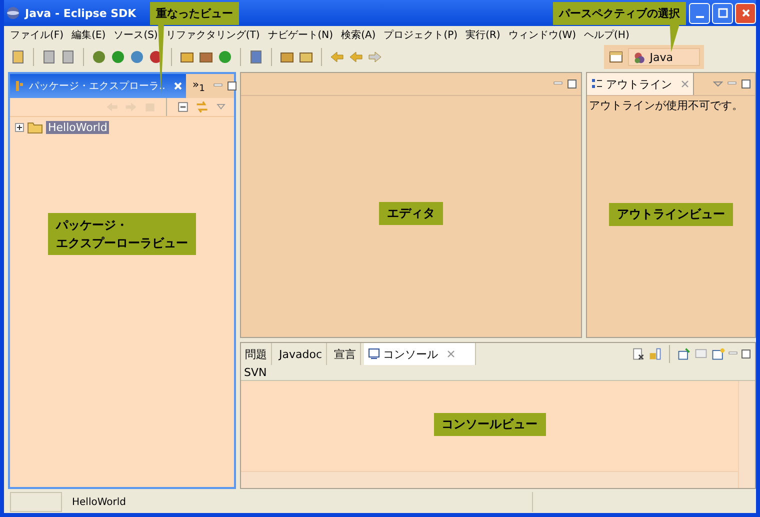 The height and width of the screenshot is (517, 760). Describe the element at coordinates (483, 35) in the screenshot. I see `menu-item: 実行(R)` at that location.